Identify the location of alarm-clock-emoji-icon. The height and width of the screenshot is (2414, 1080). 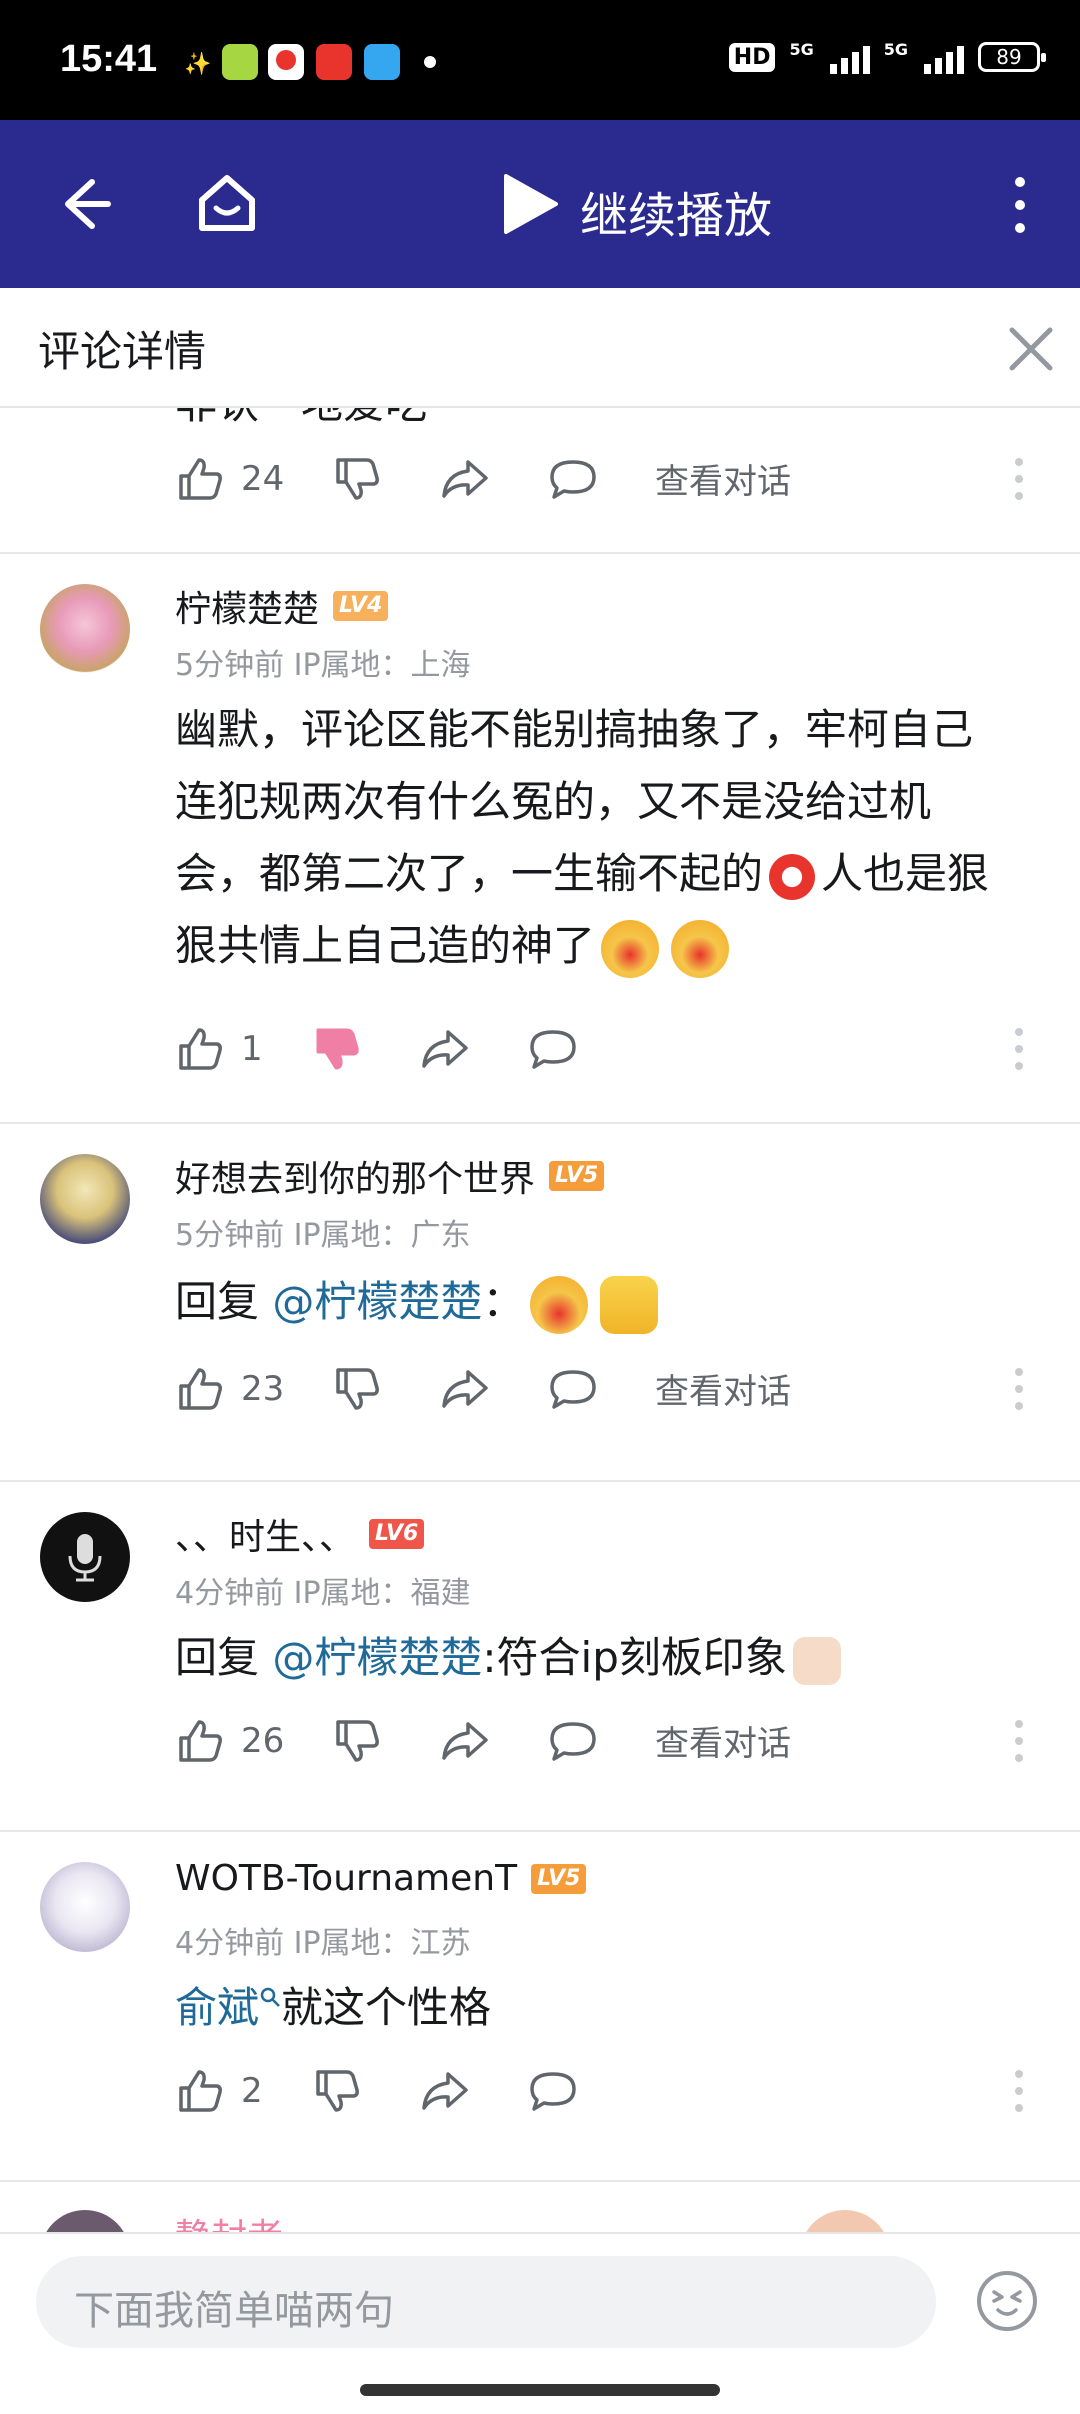
(792, 876).